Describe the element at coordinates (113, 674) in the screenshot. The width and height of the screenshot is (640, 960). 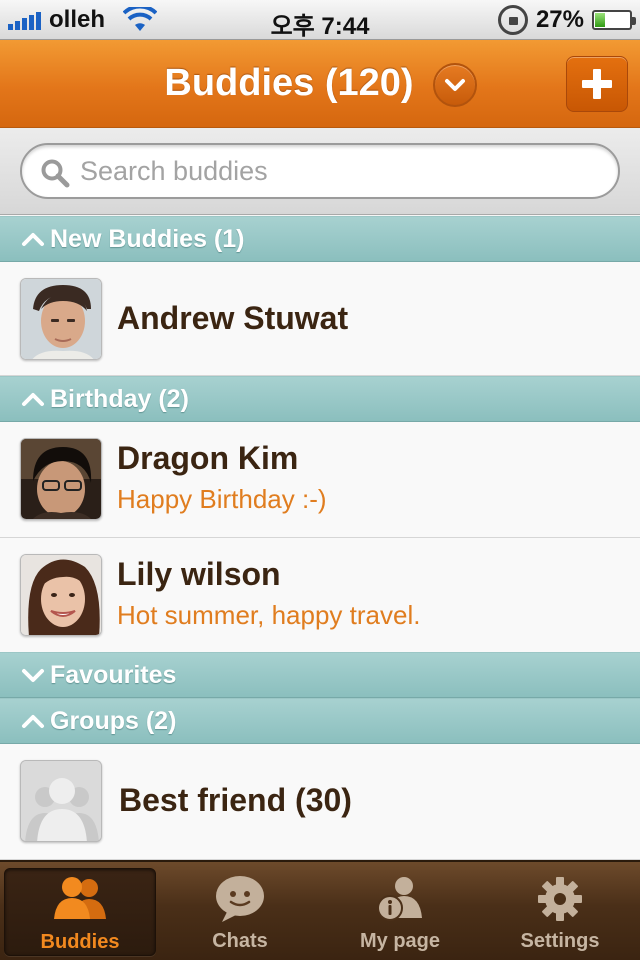
I see `section-label: Favourites` at that location.